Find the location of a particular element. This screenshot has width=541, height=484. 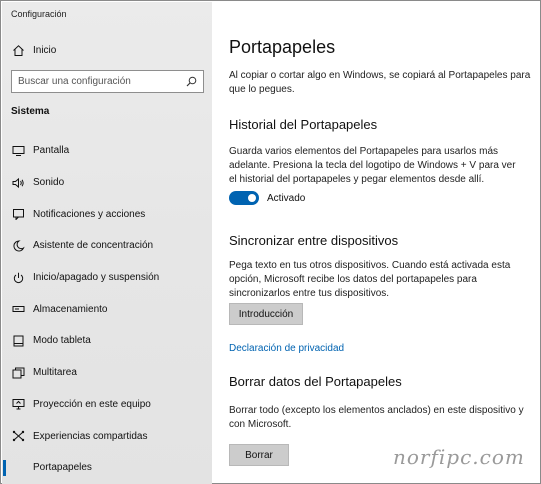

section-title: Sistema is located at coordinates (30, 111).